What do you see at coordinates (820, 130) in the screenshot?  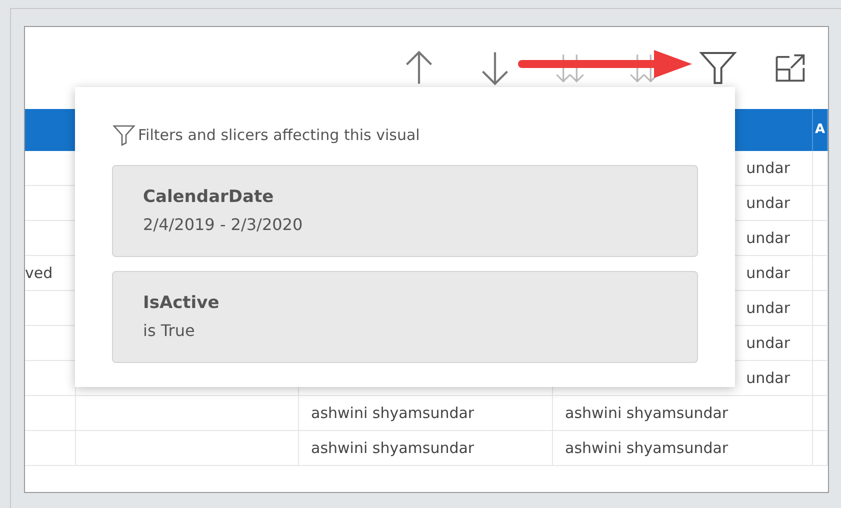 I see `column-header: A` at bounding box center [820, 130].